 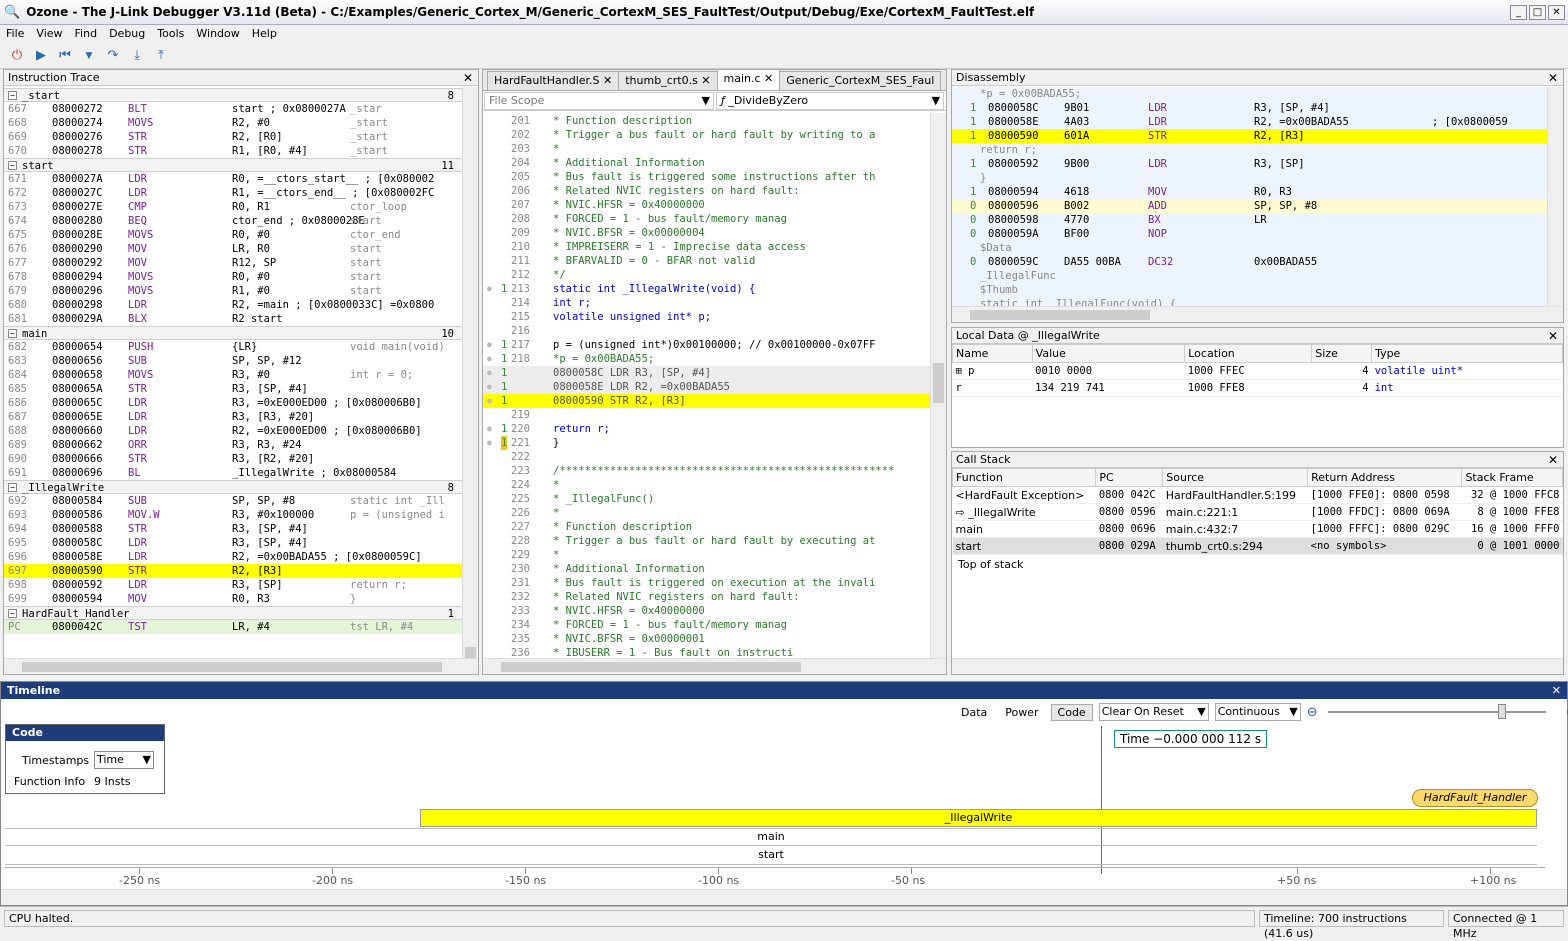 What do you see at coordinates (830, 101) in the screenshot?
I see `function-select: ƒ _DivideByZero ▼` at bounding box center [830, 101].